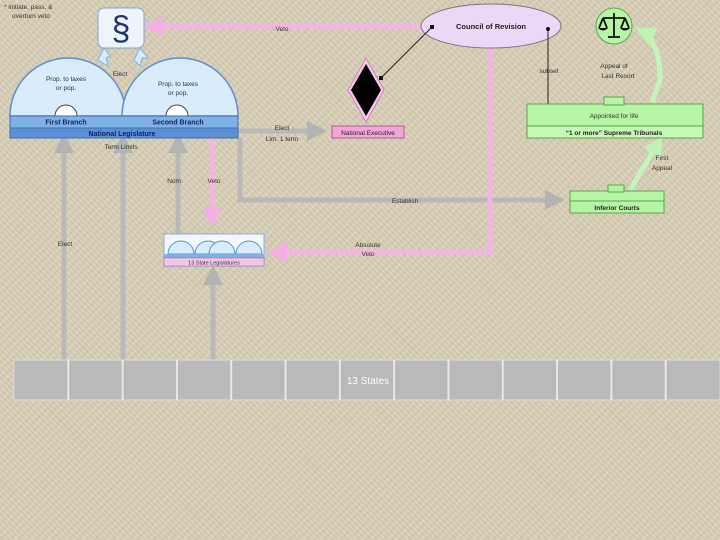 The height and width of the screenshot is (540, 720). What do you see at coordinates (662, 168) in the screenshot?
I see `first-appeal-label-line2: Appeal` at bounding box center [662, 168].